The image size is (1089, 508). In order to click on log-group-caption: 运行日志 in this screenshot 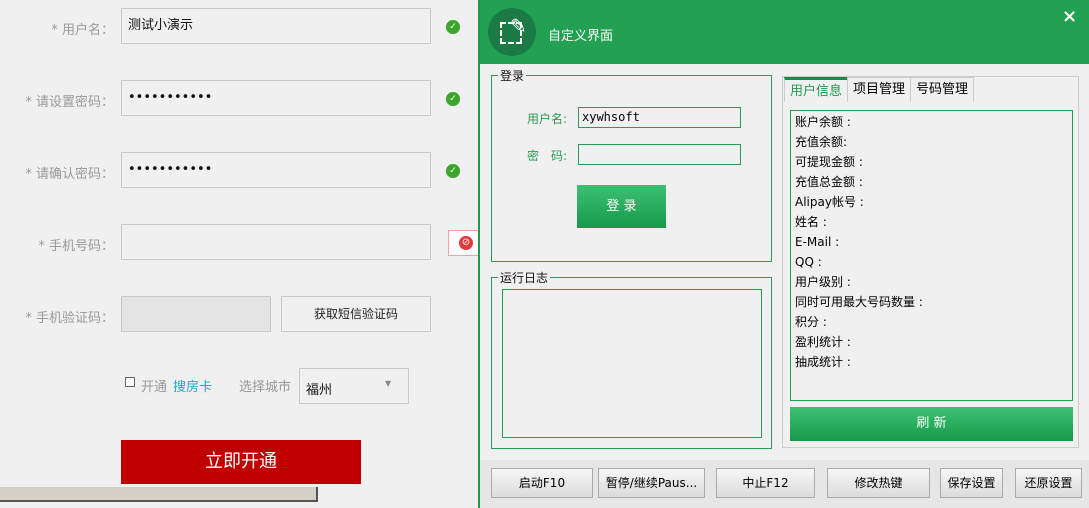, I will do `click(524, 277)`.